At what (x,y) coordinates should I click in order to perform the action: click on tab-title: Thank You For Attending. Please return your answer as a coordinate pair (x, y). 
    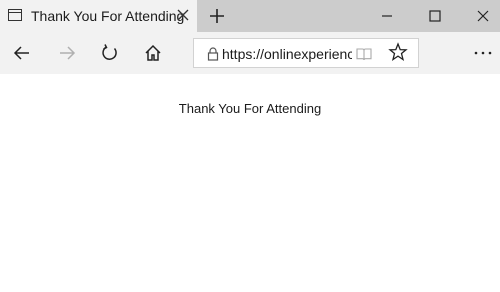
    Looking at the image, I should click on (108, 16).